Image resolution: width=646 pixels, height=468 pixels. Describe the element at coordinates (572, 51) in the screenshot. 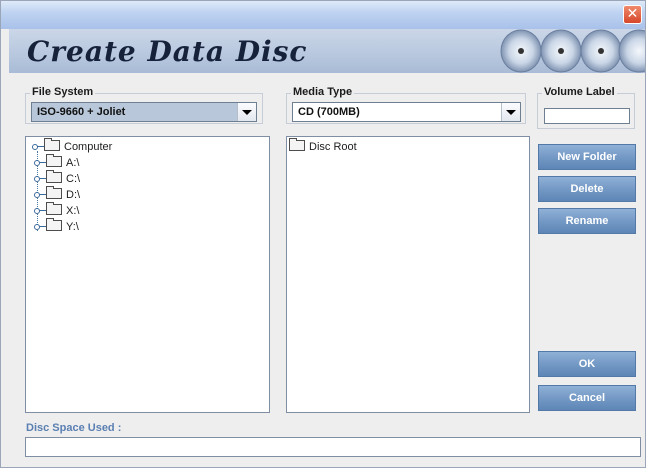

I see `disc-graphic-icon` at that location.